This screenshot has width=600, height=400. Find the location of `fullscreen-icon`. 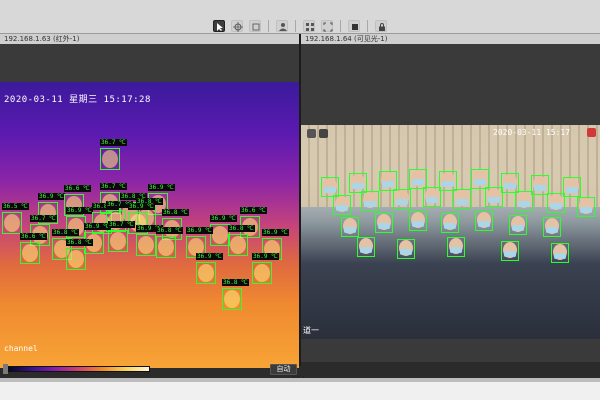

fullscreen-icon is located at coordinates (327, 26).